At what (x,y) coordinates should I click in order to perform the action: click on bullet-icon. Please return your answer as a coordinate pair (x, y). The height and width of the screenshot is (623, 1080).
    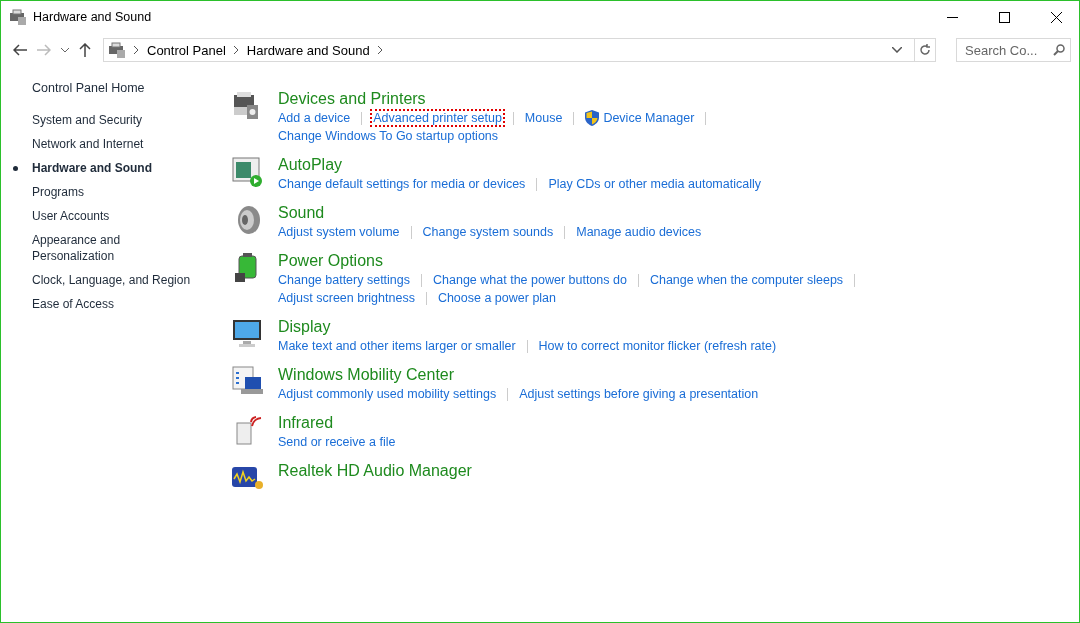
    Looking at the image, I should click on (15, 168).